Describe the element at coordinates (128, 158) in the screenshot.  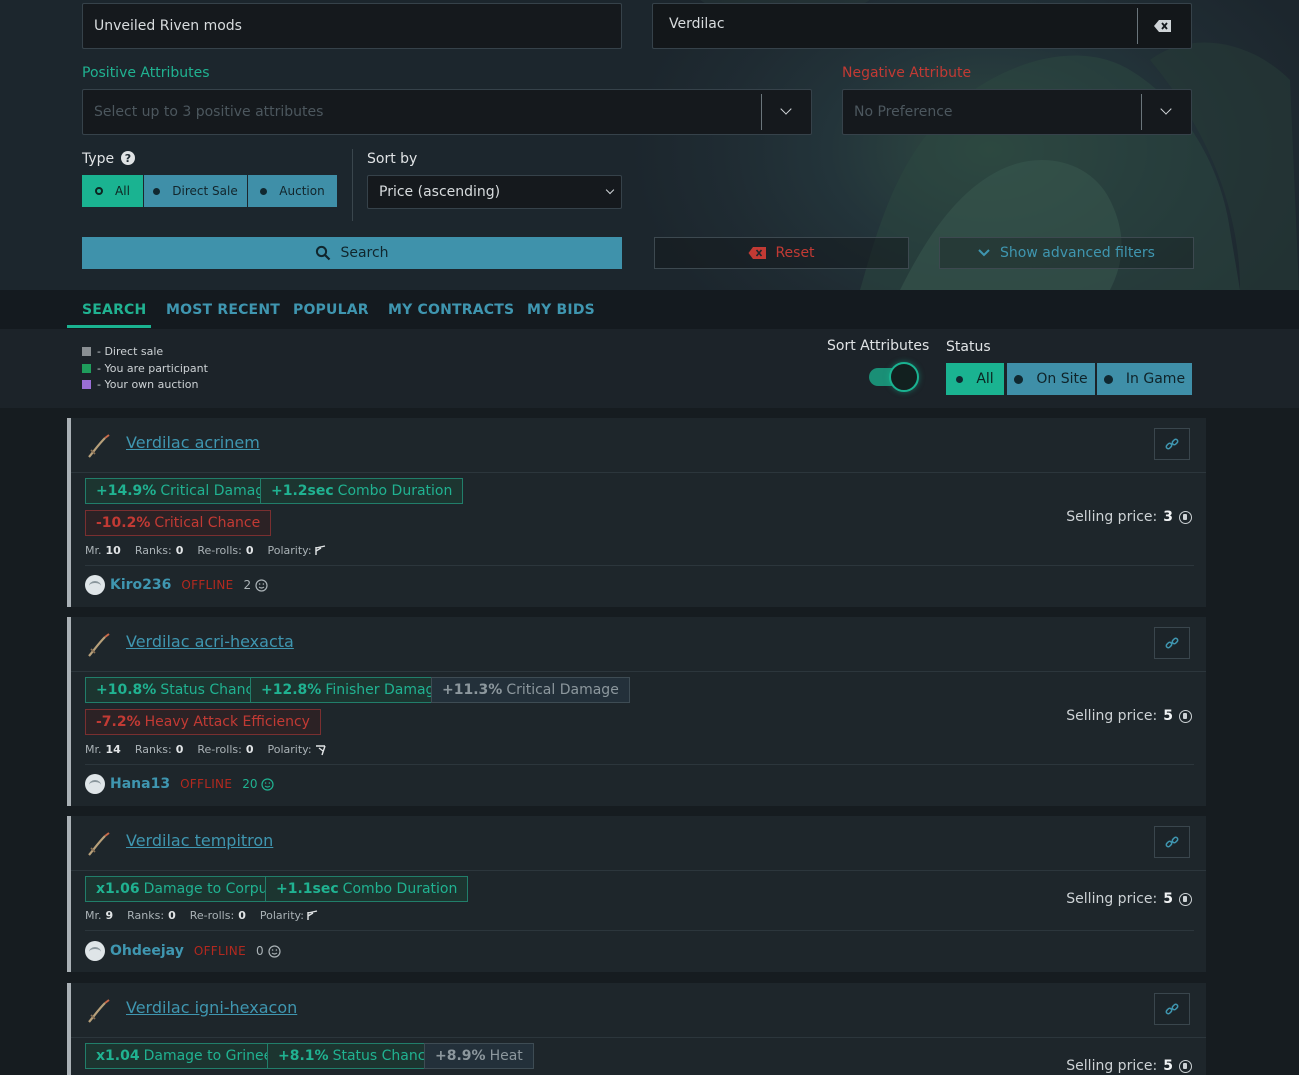
I see `help-icon: ?` at that location.